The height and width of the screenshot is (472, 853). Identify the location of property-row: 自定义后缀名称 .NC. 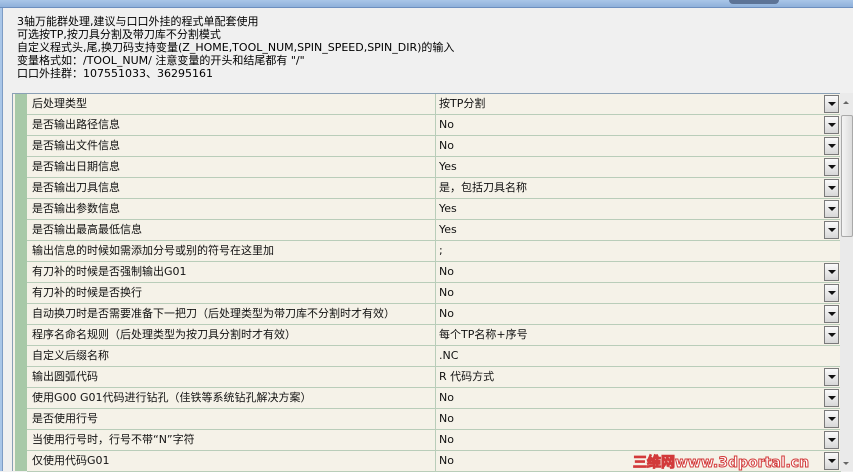
(434, 356).